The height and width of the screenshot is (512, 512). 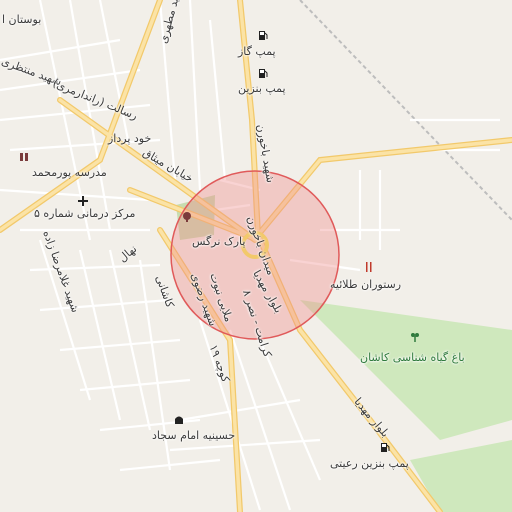 I want to click on label-pomp-gaz: پمپ گاز, so click(x=257, y=51).